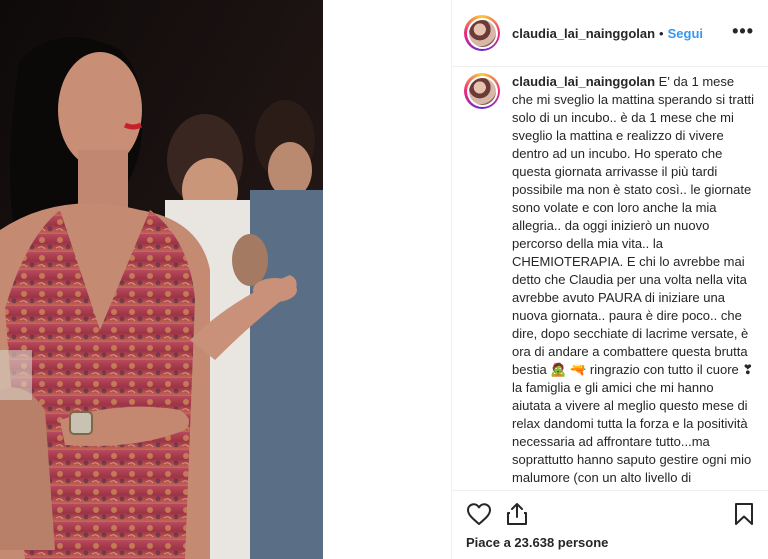  Describe the element at coordinates (610, 542) in the screenshot. I see `likes-count: Piace a 23.638 persone` at that location.